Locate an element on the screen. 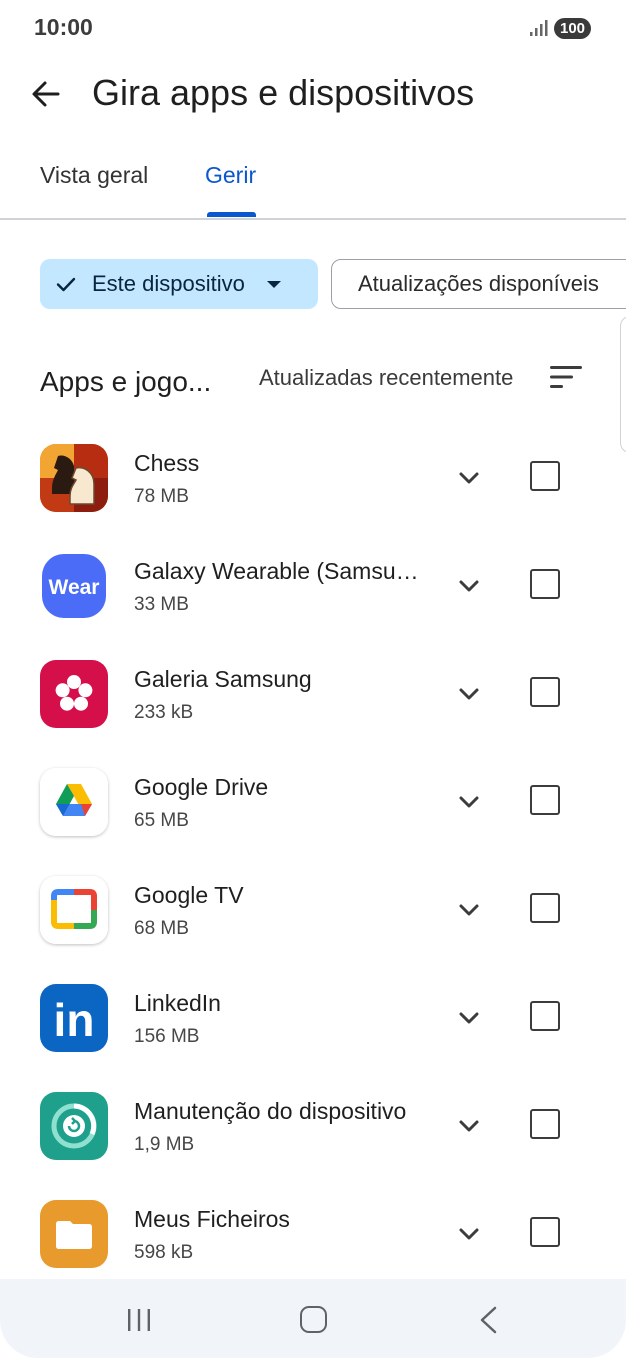 The image size is (626, 1358). updates-filter-chip: Atualizações disponíveis is located at coordinates (478, 284).